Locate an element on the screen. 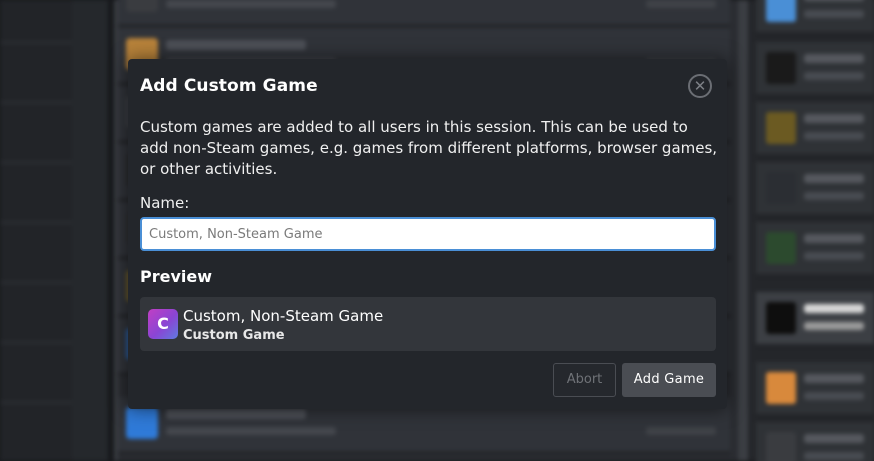 This screenshot has width=874, height=461. close-button: ✕ is located at coordinates (700, 86).